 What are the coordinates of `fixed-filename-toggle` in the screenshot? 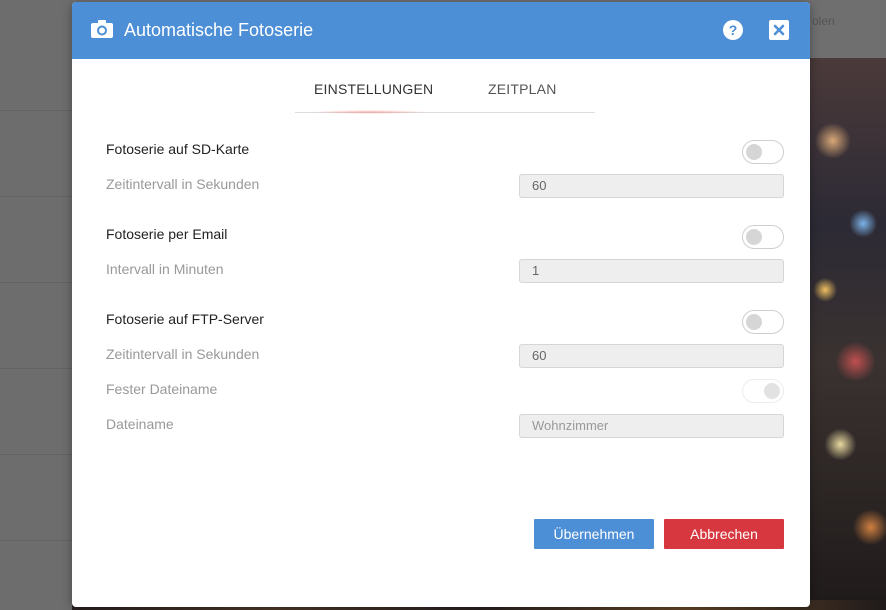 It's located at (763, 391).